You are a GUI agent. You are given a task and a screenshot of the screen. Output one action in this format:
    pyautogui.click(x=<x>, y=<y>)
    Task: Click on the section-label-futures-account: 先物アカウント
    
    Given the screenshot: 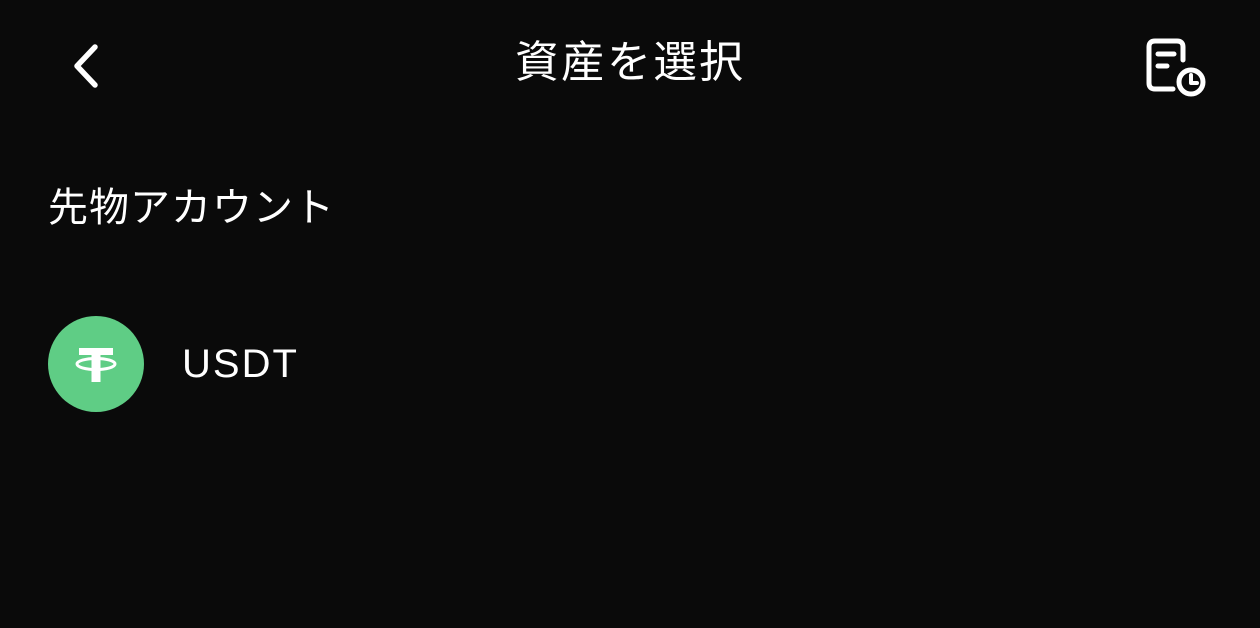 What is the action you would take?
    pyautogui.click(x=191, y=208)
    